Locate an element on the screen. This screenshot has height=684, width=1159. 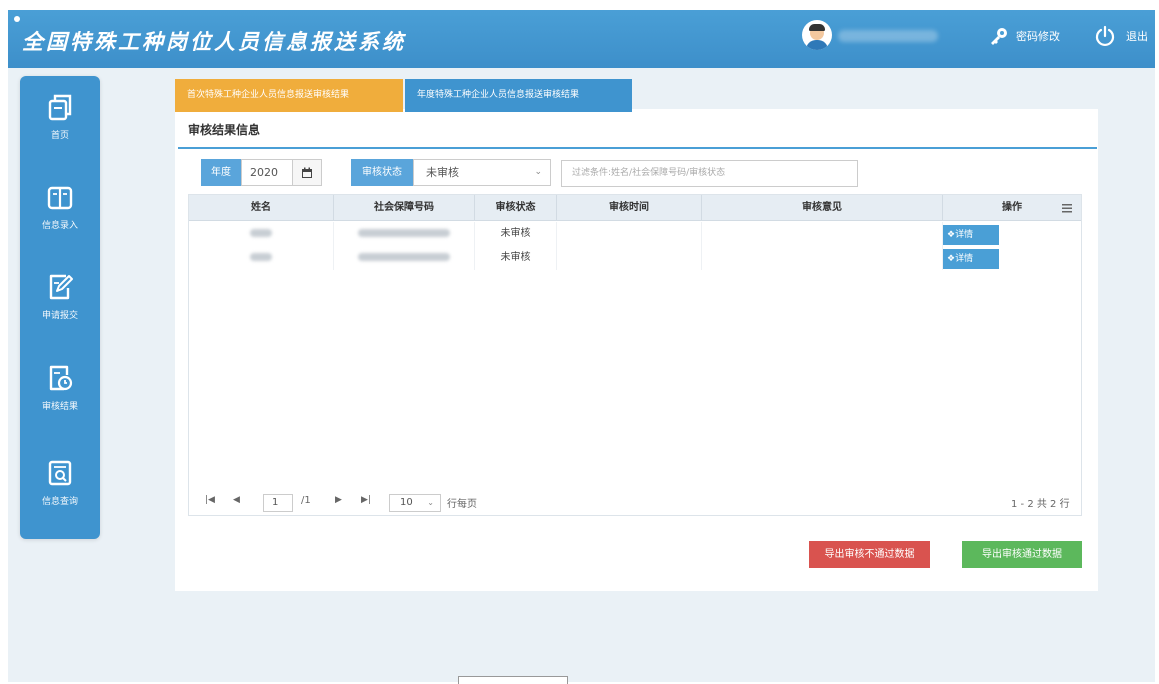
col-name: 姓名 is located at coordinates (261, 208).